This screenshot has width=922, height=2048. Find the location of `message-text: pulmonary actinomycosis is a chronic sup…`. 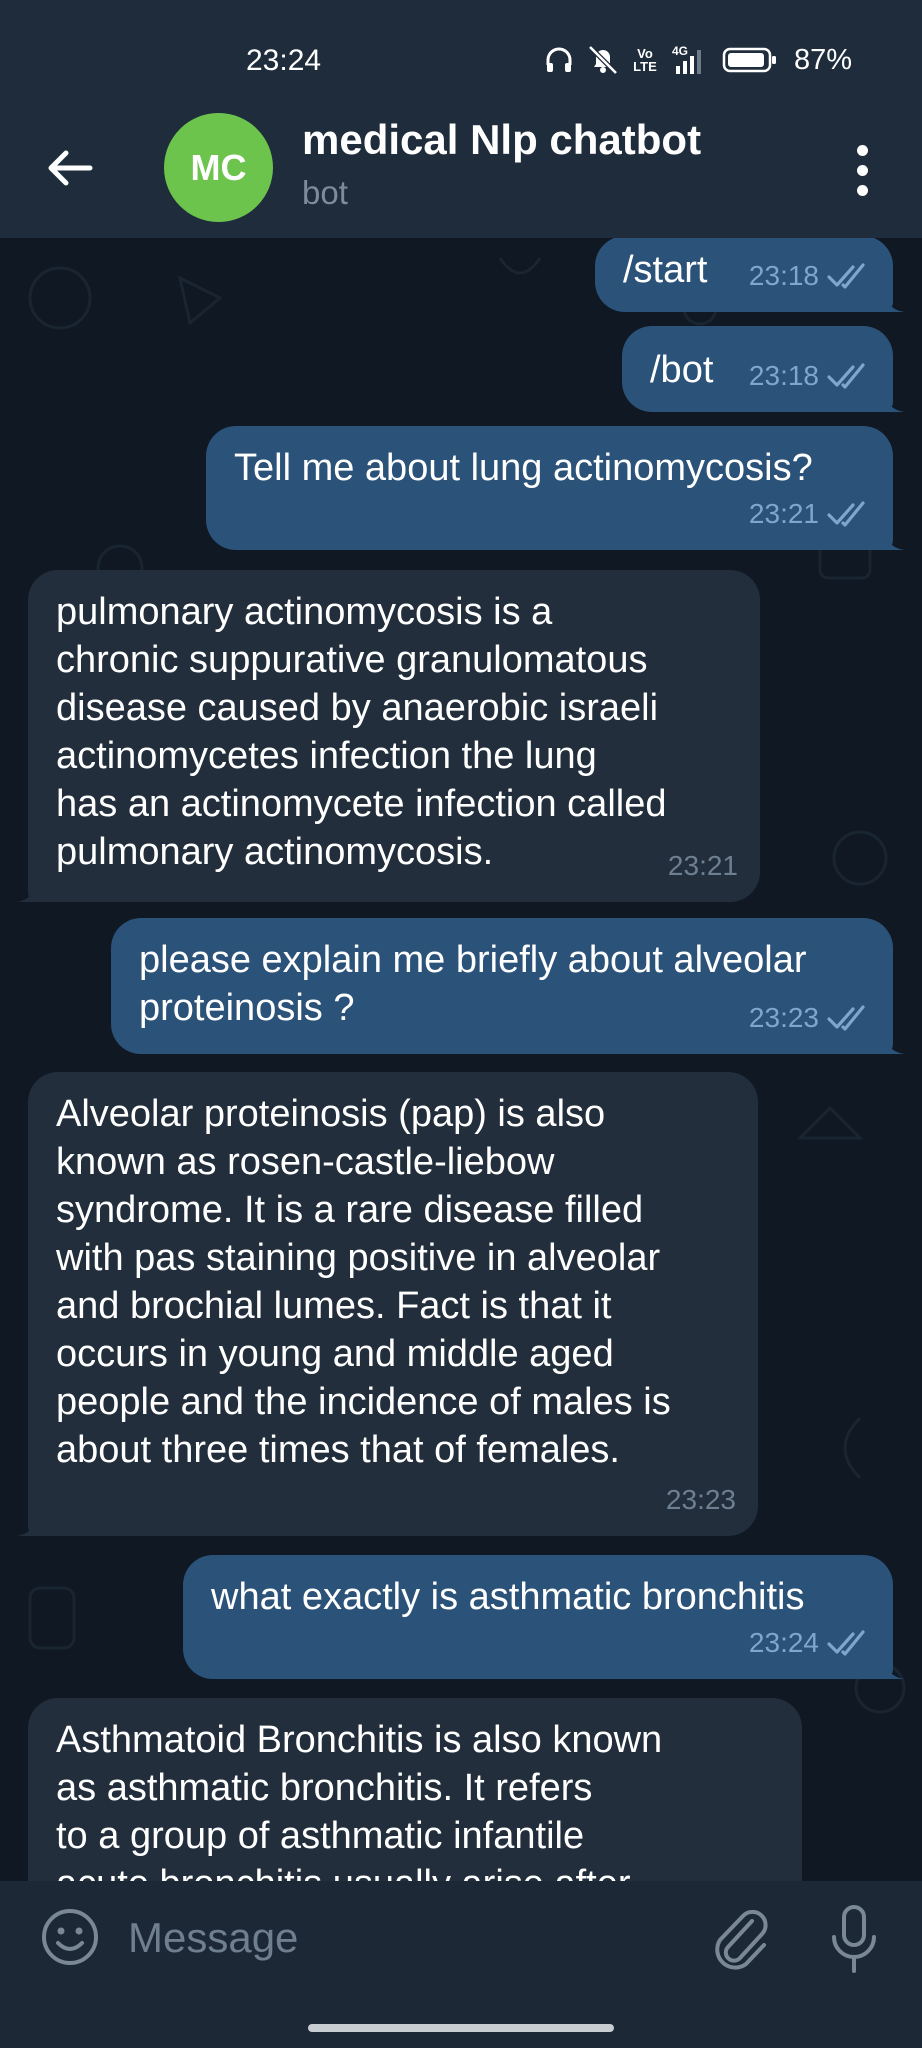

message-text: pulmonary actinomycosis is a chronic sup… is located at coordinates (361, 732).